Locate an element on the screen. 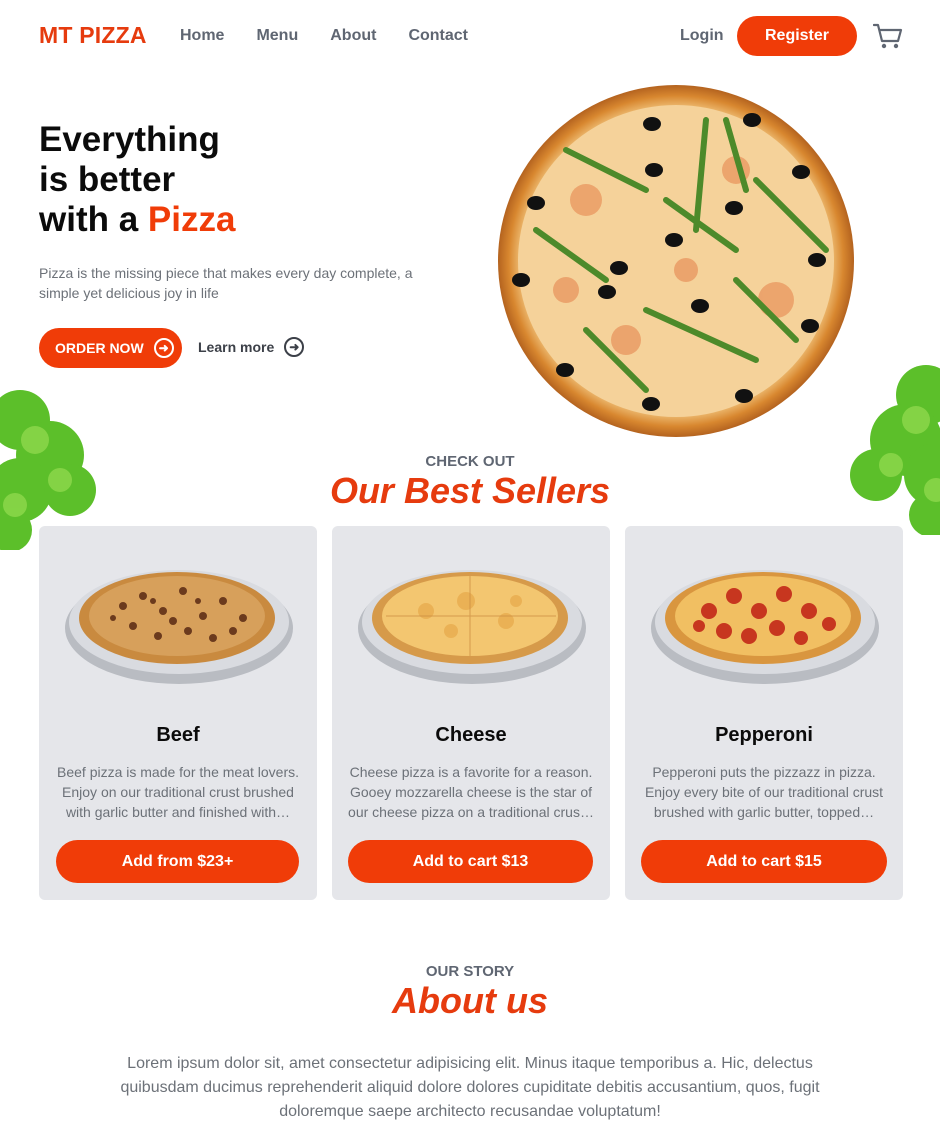 This screenshot has width=940, height=1128. learn-more-label: Learn more is located at coordinates (236, 347).